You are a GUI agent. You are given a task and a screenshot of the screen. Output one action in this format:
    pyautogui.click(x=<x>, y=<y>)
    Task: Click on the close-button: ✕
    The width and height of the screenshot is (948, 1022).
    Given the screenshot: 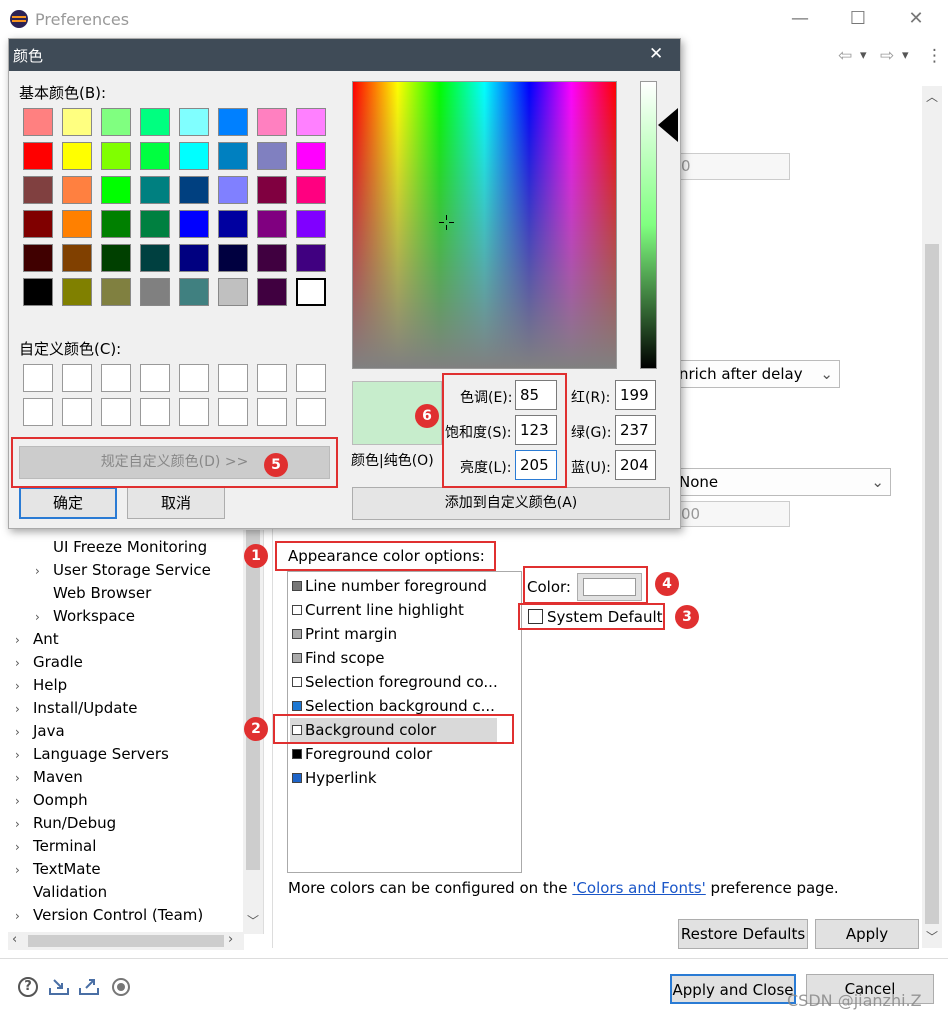 What is the action you would take?
    pyautogui.click(x=916, y=19)
    